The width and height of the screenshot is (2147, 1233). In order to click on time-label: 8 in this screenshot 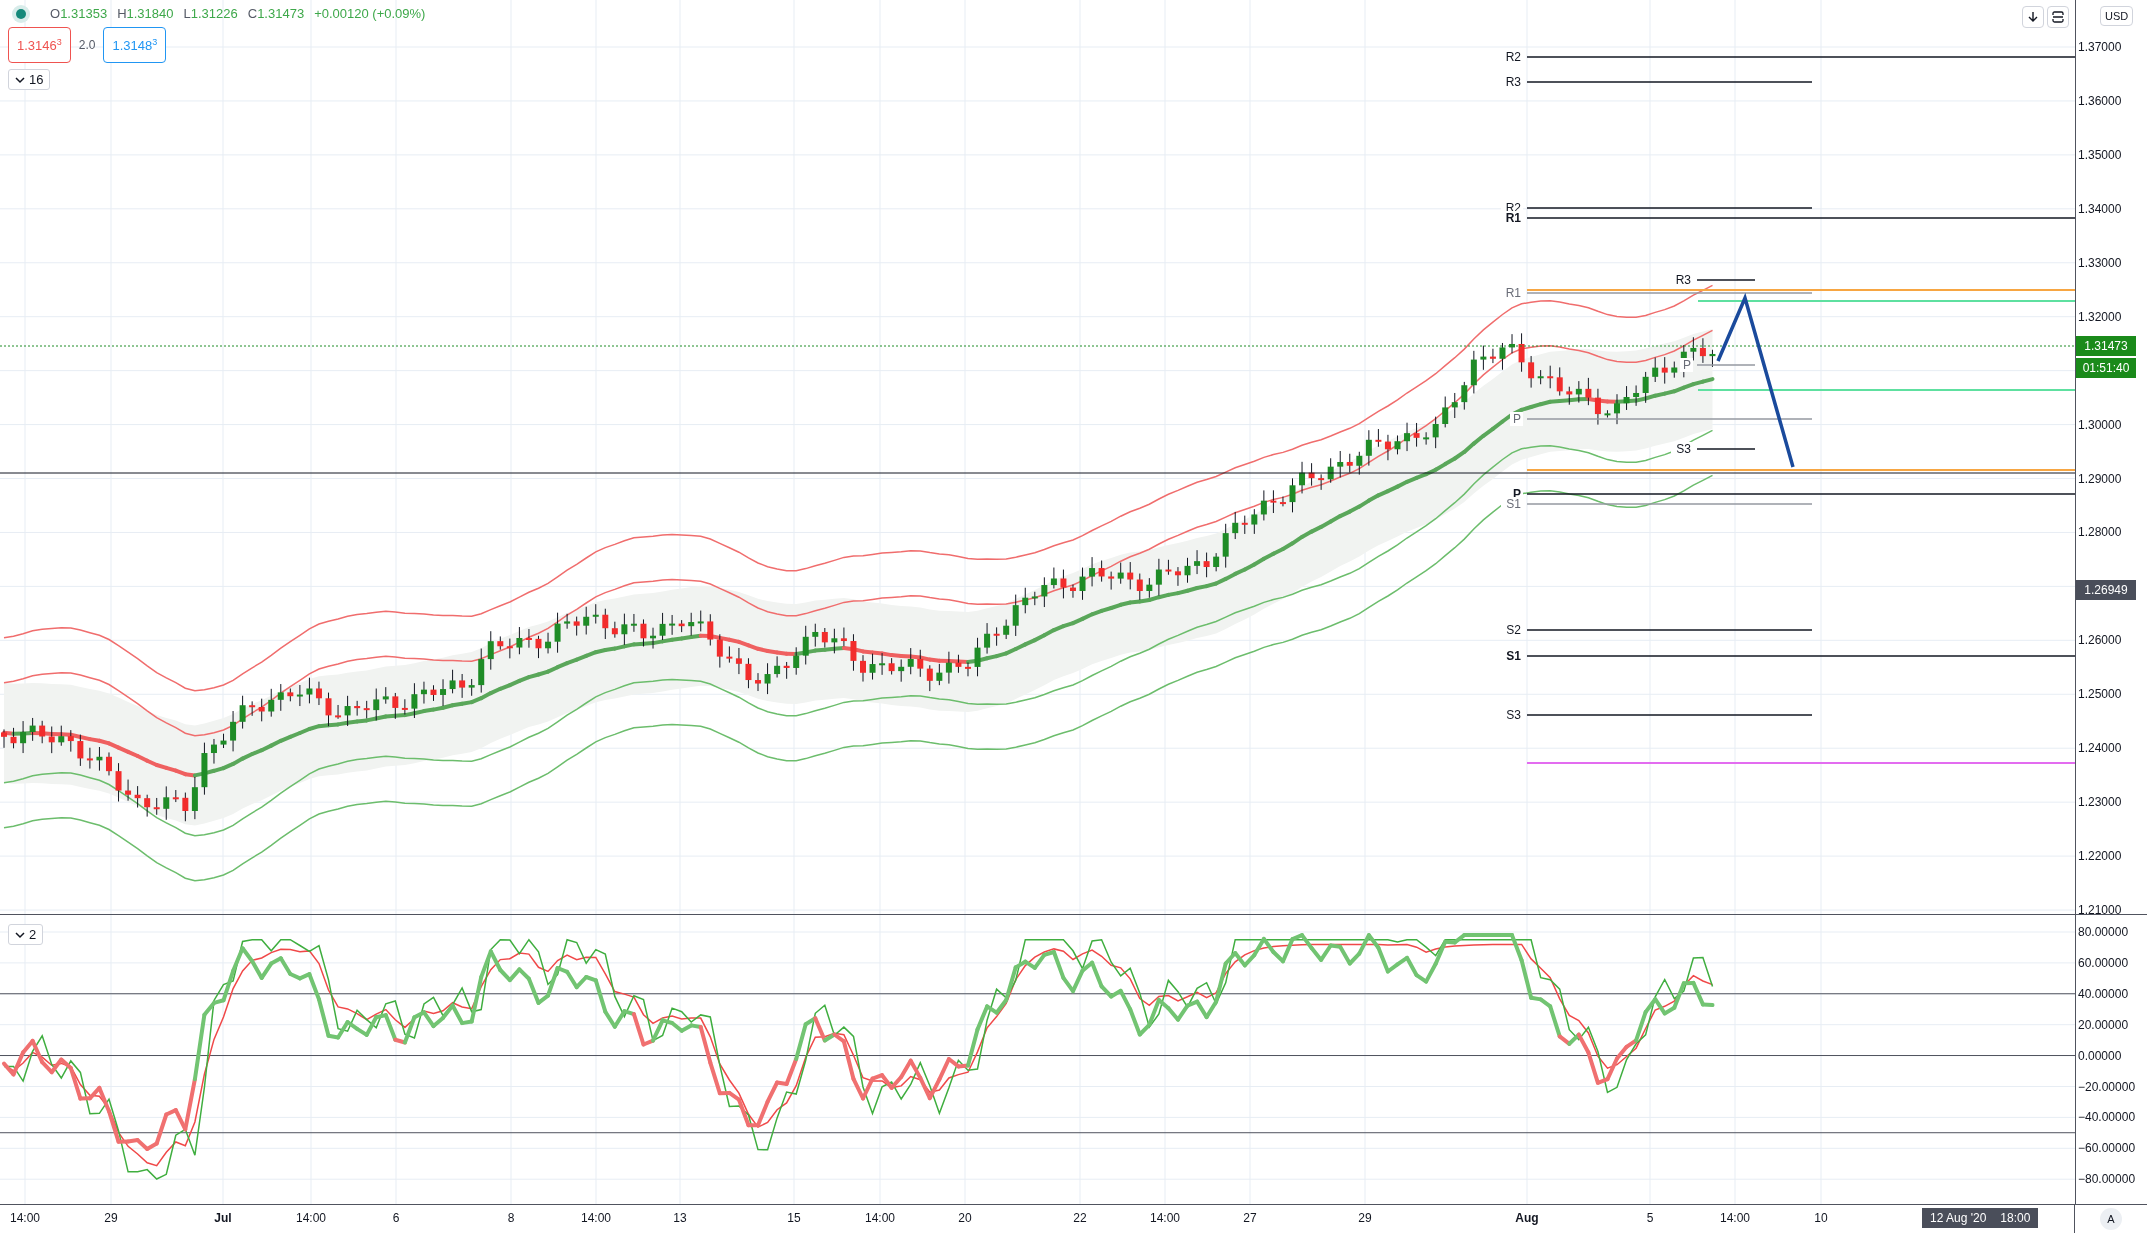, I will do `click(511, 1218)`.